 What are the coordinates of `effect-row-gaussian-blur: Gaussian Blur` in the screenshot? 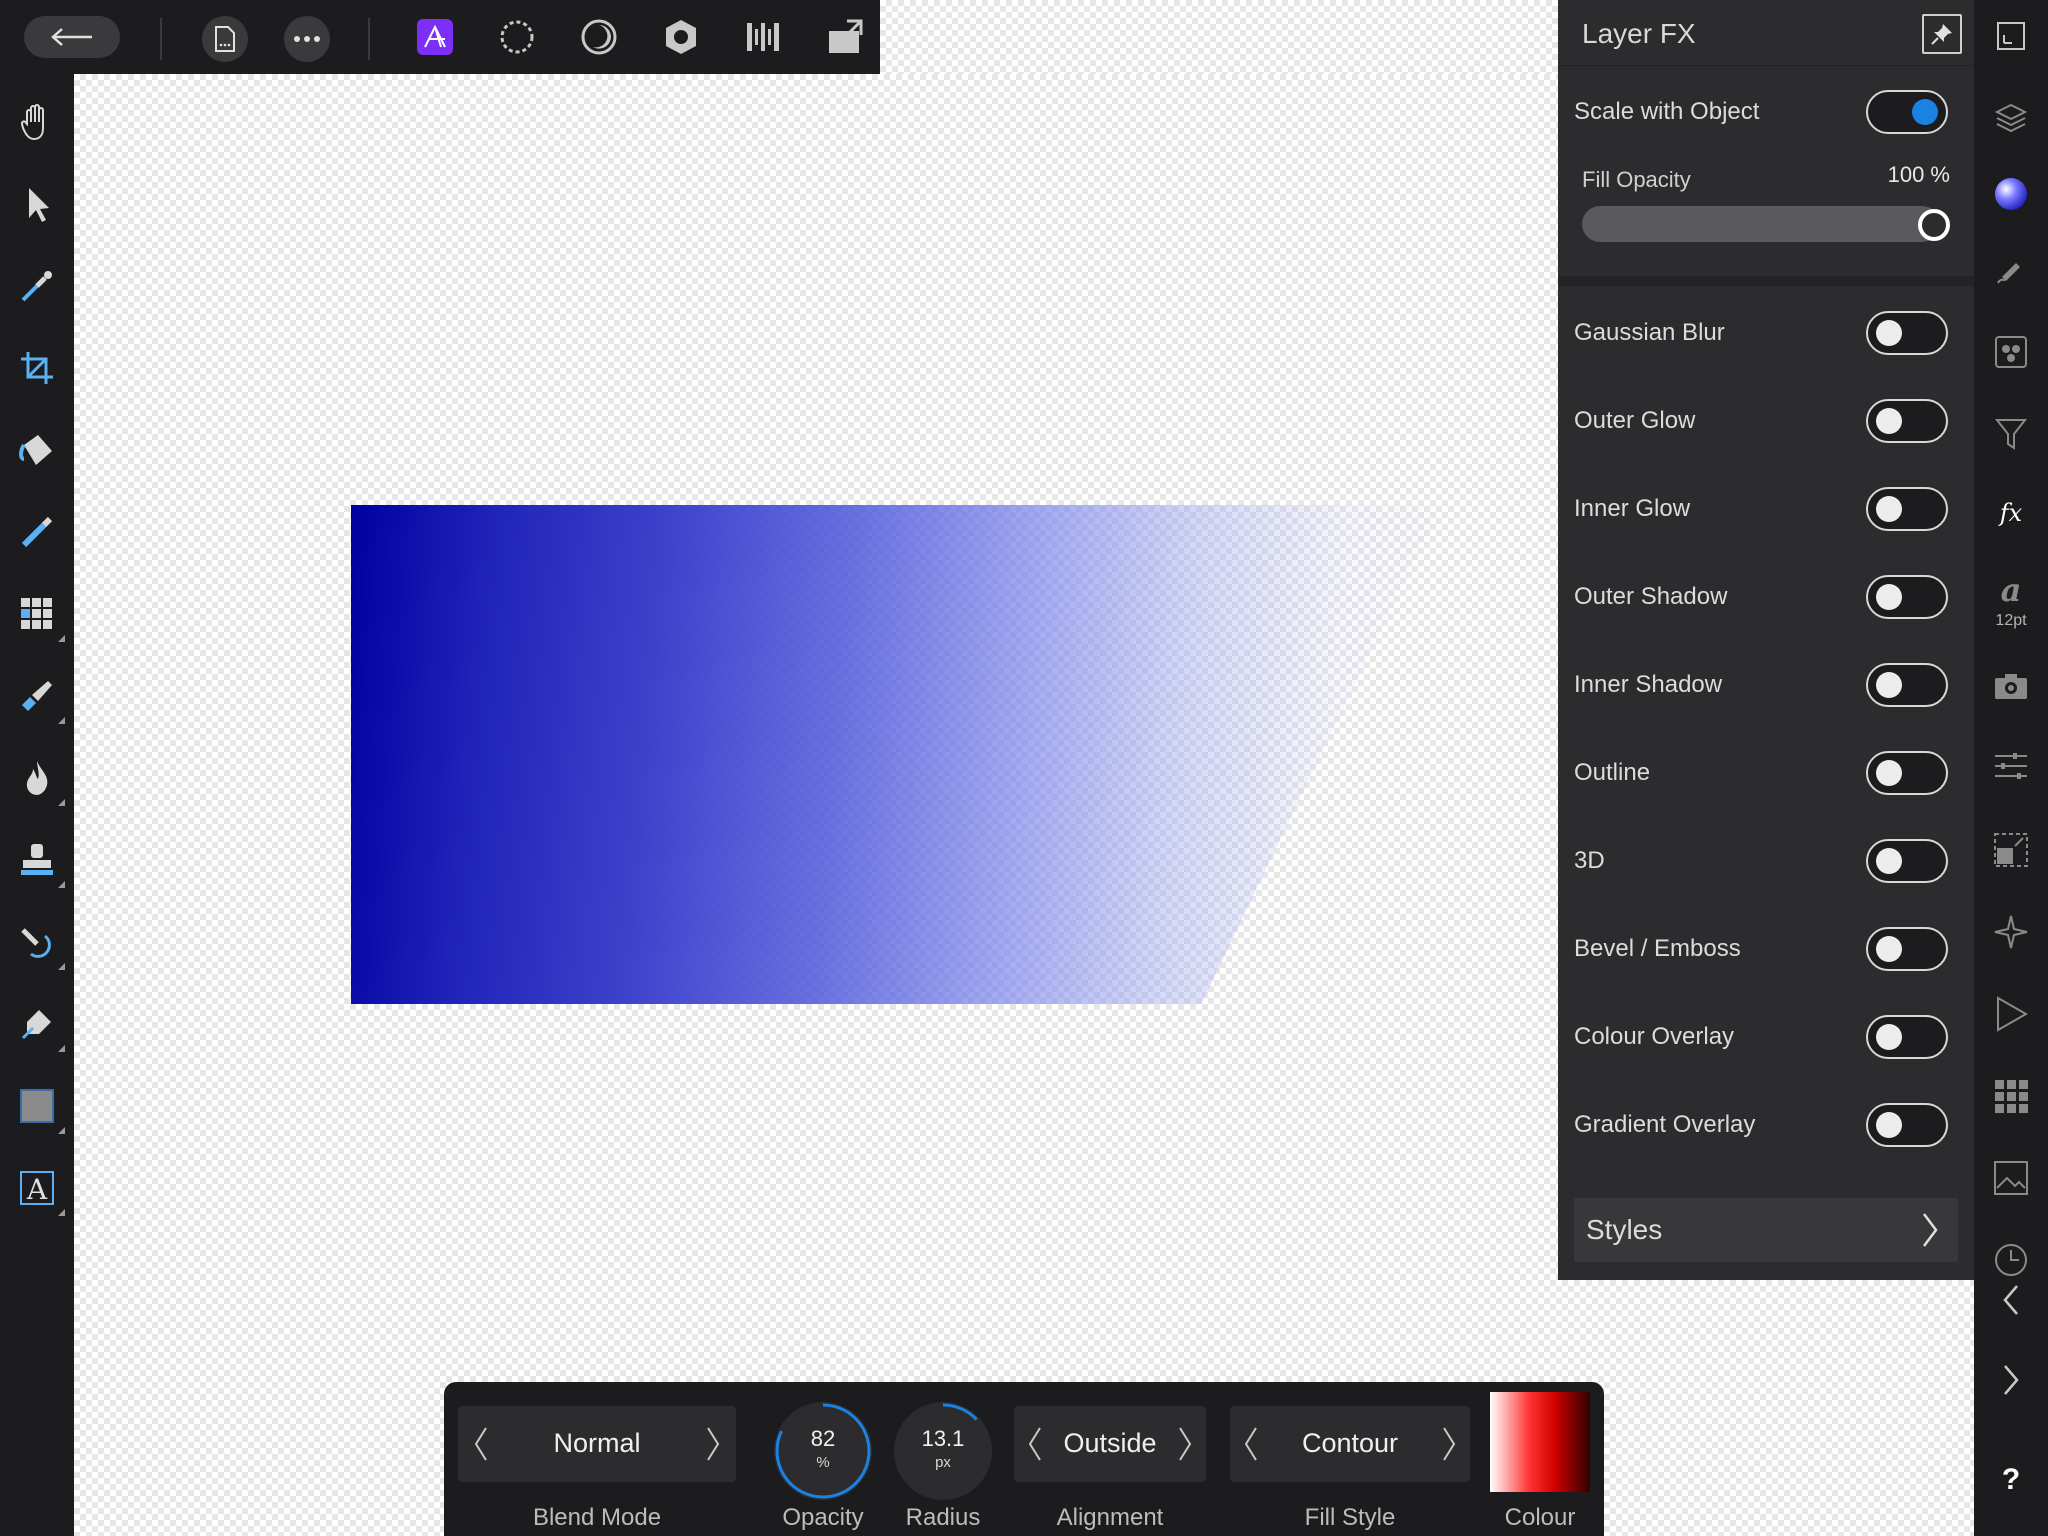 It's located at (1766, 333).